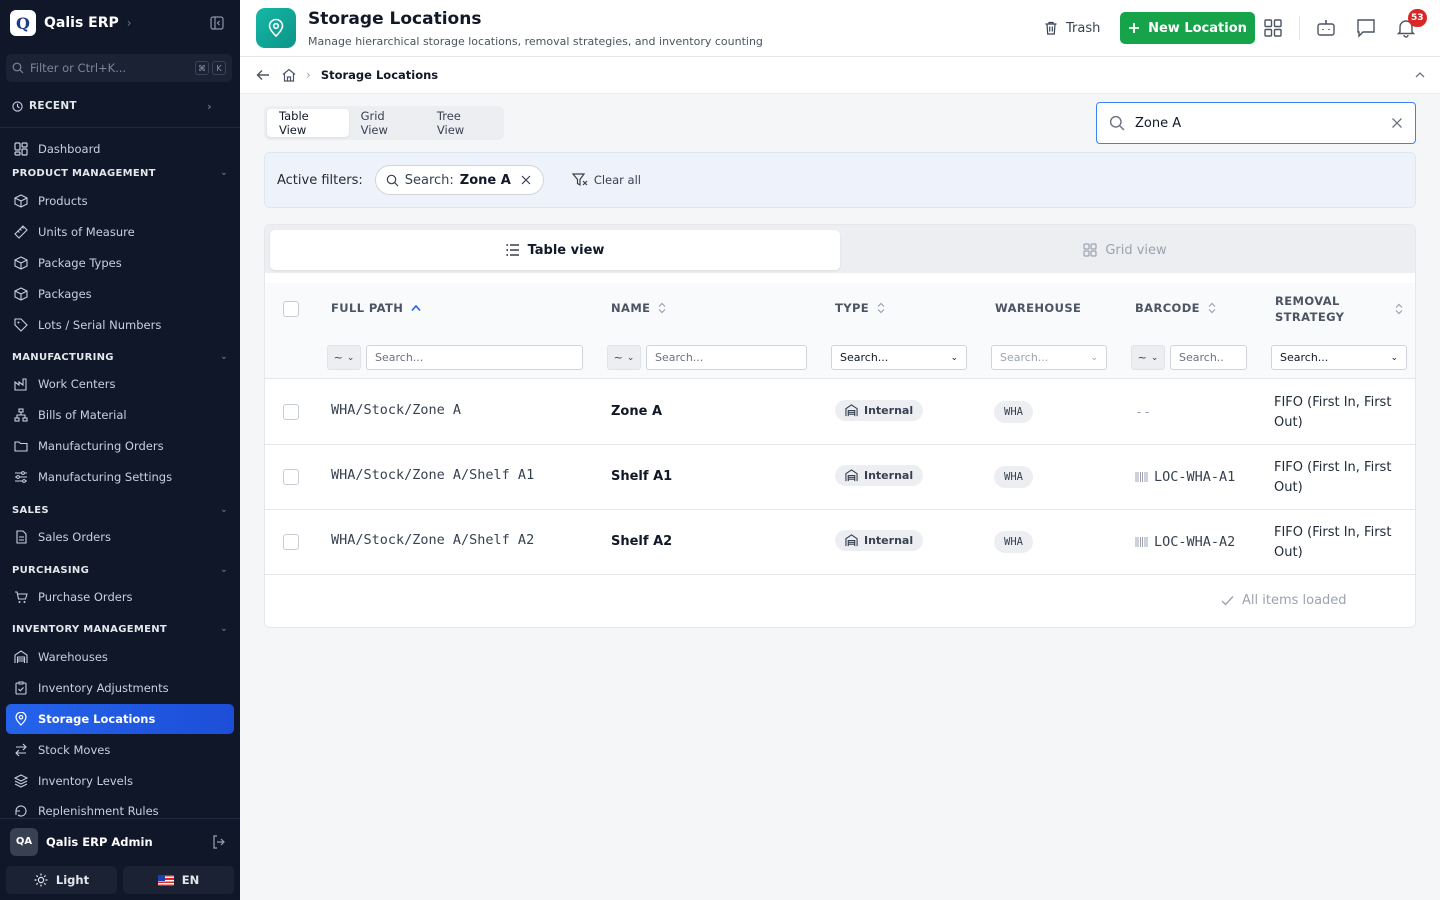  Describe the element at coordinates (81, 23) in the screenshot. I see `app-name: Qalis ERP` at that location.